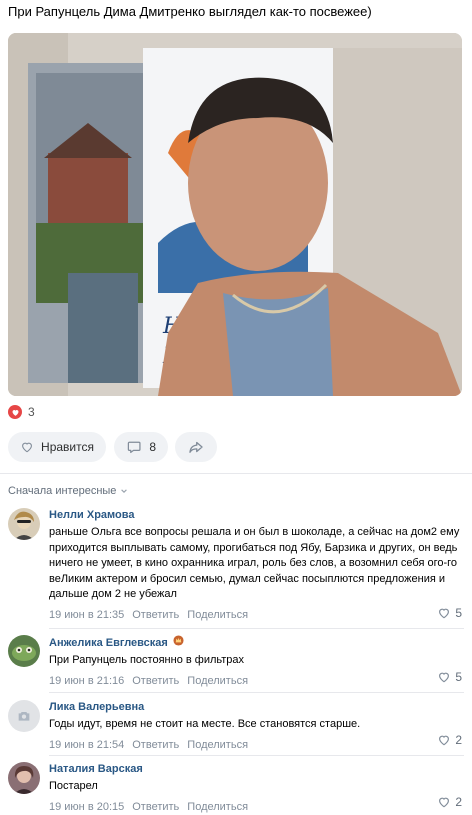 This screenshot has height=815, width=472. I want to click on comment-meta: 19 июн в 21:54 Ответить Поделиться, so click(256, 745).